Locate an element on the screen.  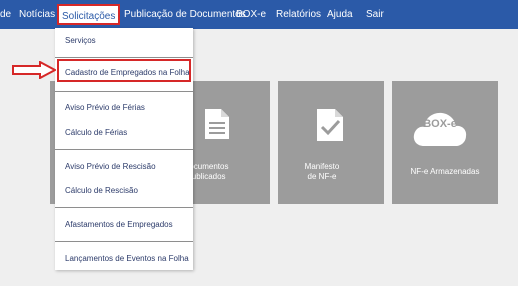
document-icon is located at coordinates (217, 124).